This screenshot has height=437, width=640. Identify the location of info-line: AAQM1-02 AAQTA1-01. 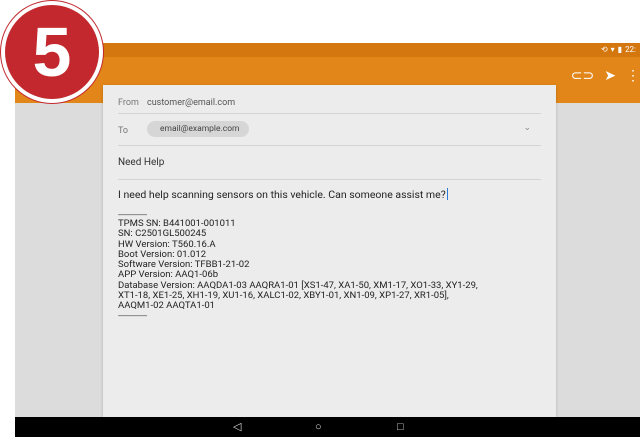
(166, 306).